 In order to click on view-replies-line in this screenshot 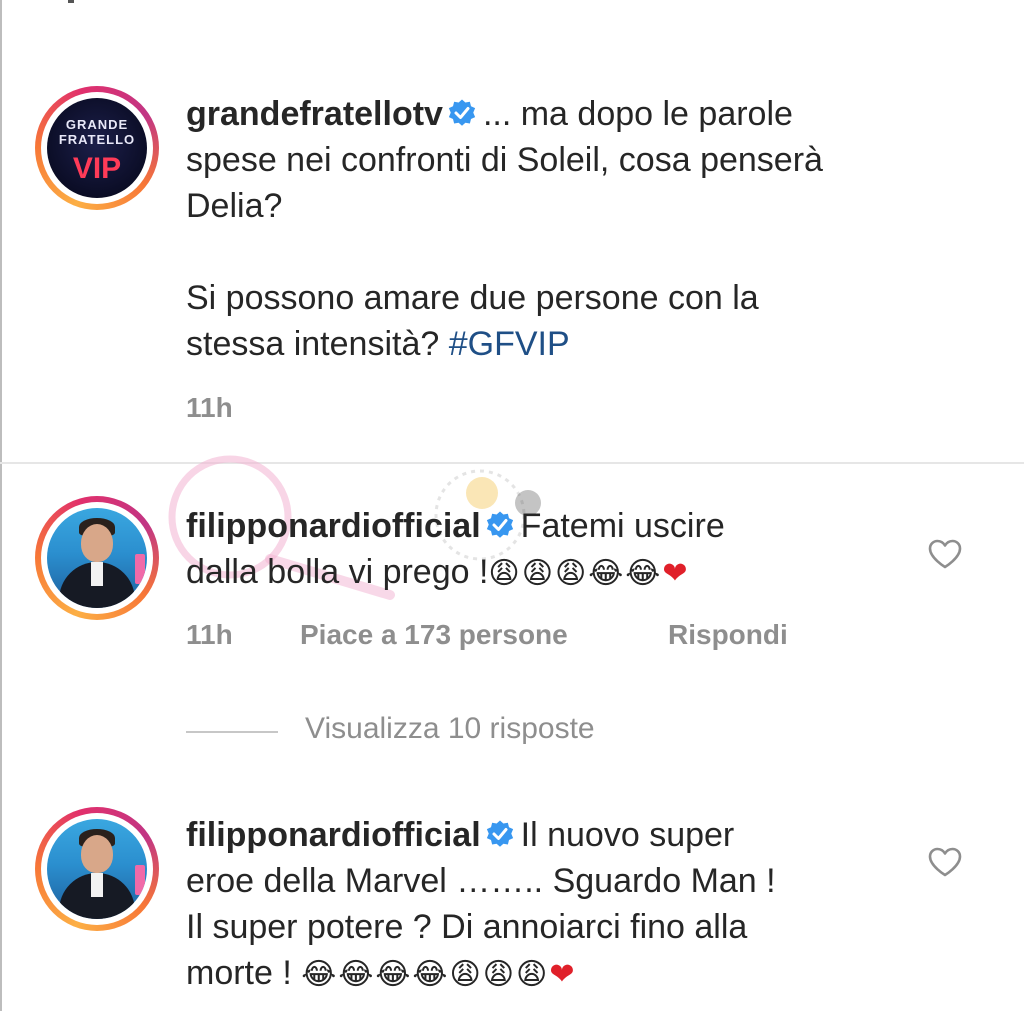, I will do `click(232, 732)`.